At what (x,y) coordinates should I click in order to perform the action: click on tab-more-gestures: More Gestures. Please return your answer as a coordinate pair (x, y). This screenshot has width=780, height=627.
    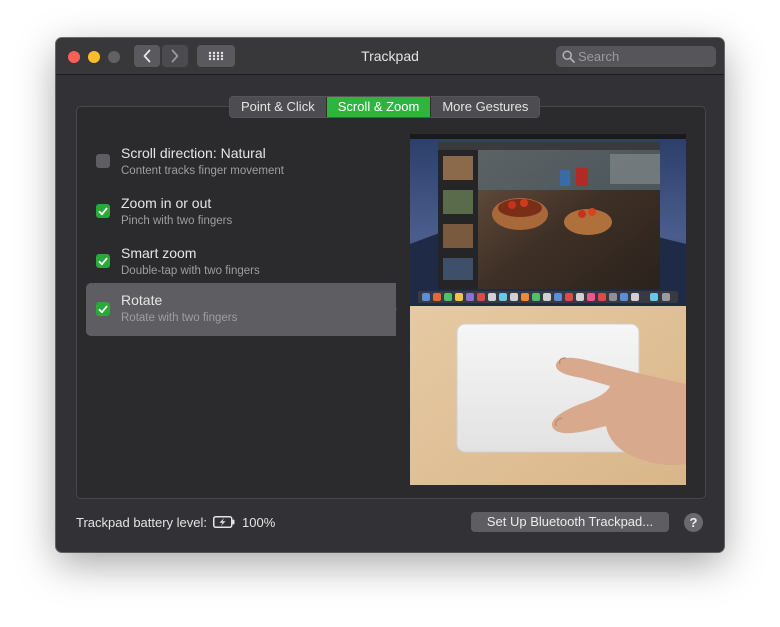
    Looking at the image, I should click on (485, 107).